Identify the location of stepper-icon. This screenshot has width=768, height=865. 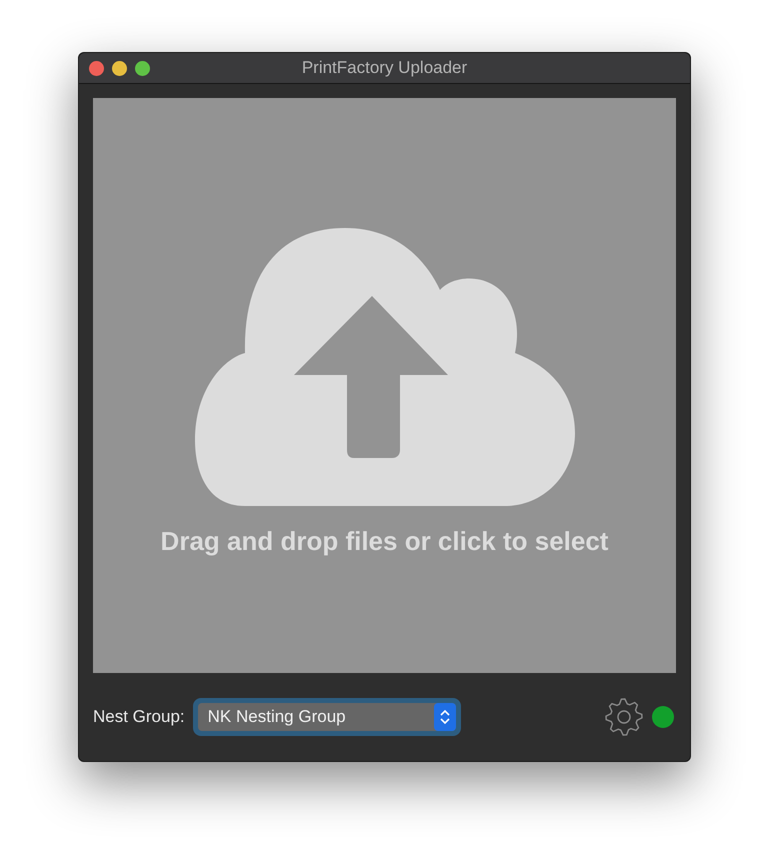
(445, 717).